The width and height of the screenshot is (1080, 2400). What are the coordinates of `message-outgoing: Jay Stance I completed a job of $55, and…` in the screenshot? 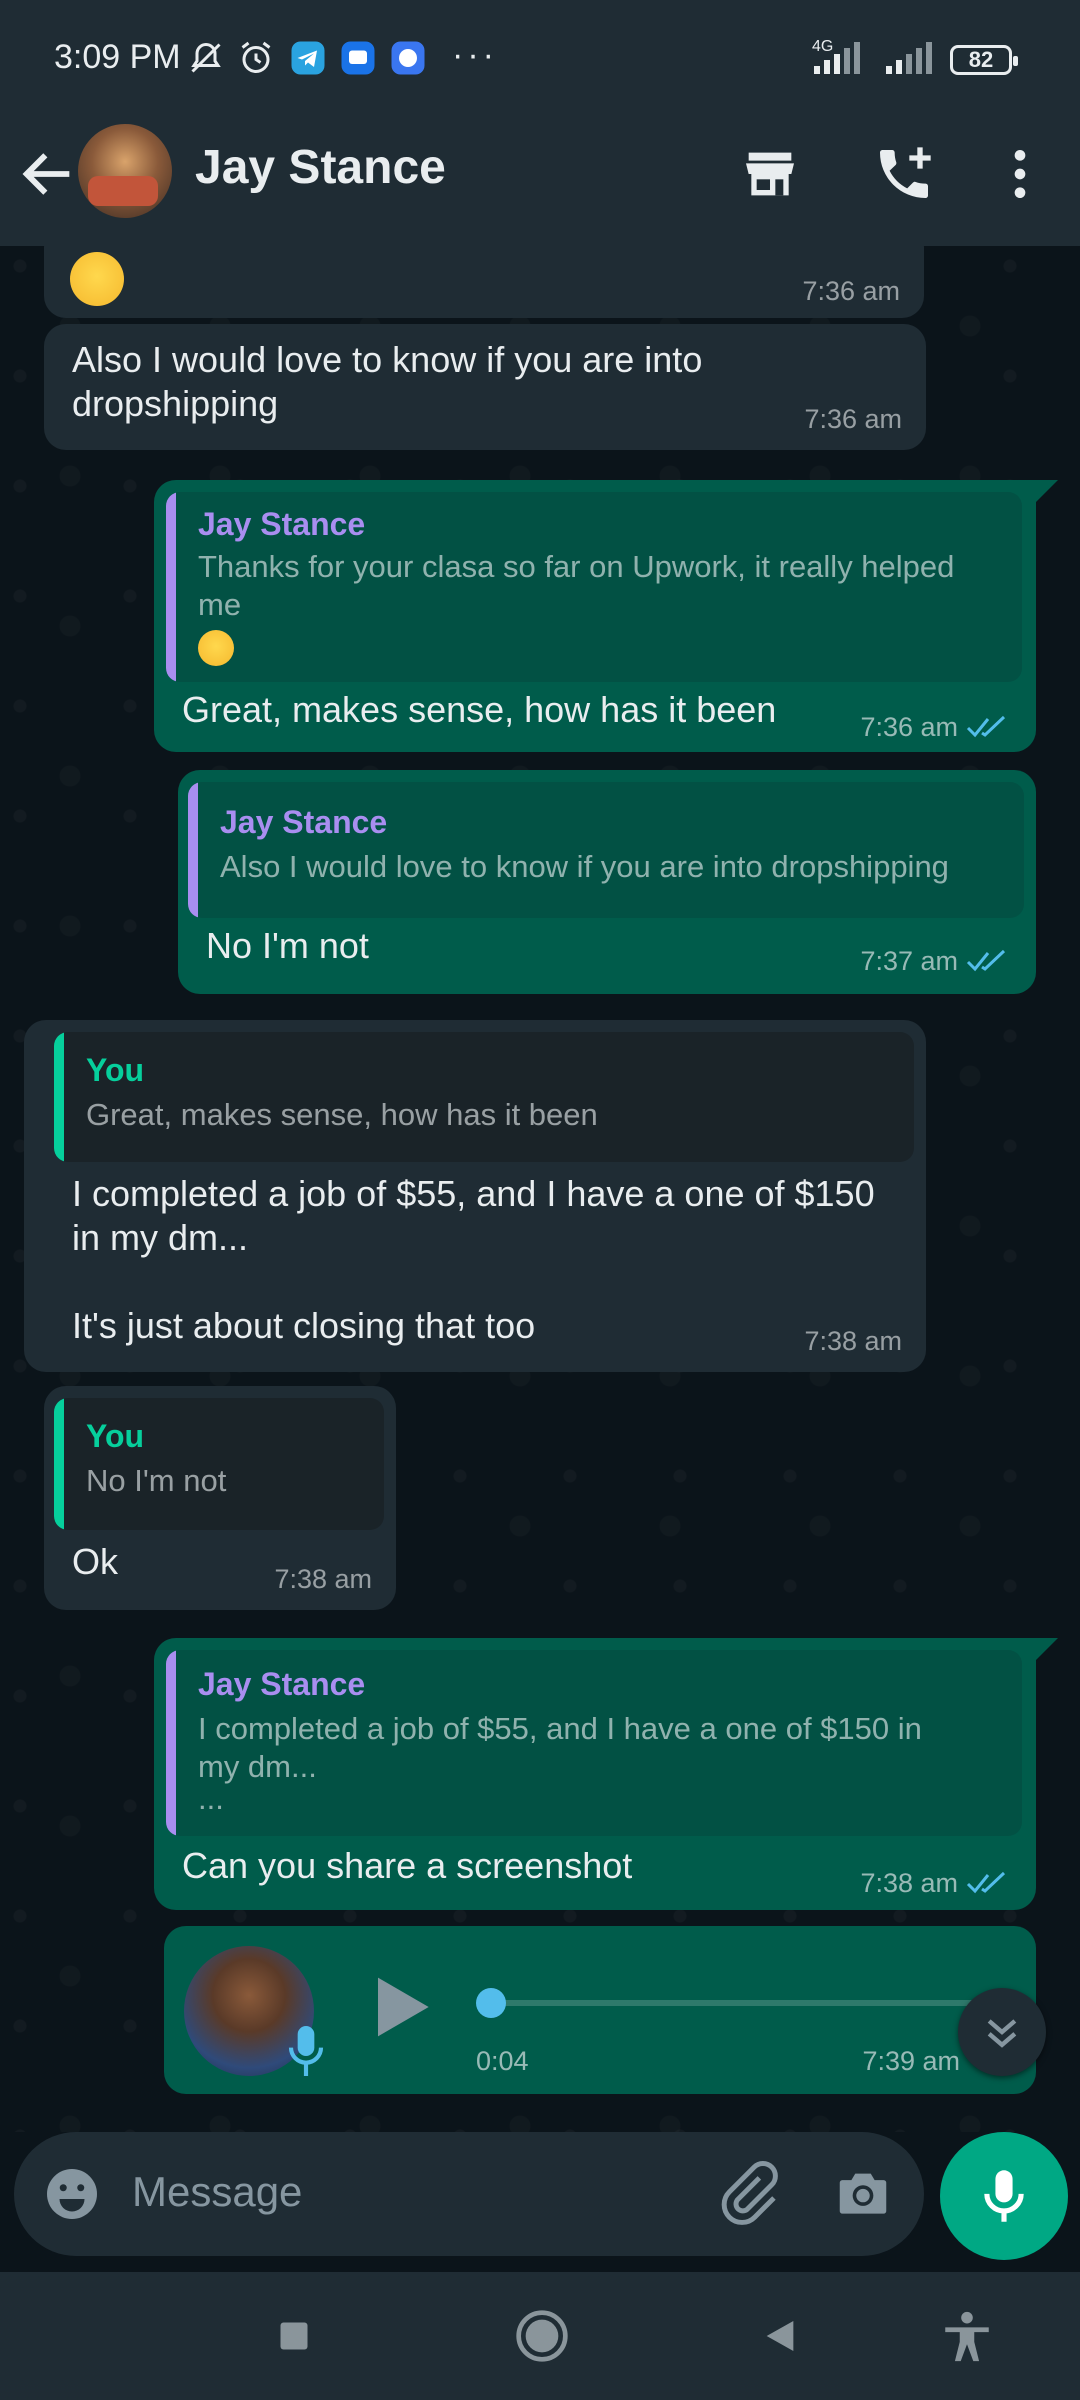 It's located at (595, 1774).